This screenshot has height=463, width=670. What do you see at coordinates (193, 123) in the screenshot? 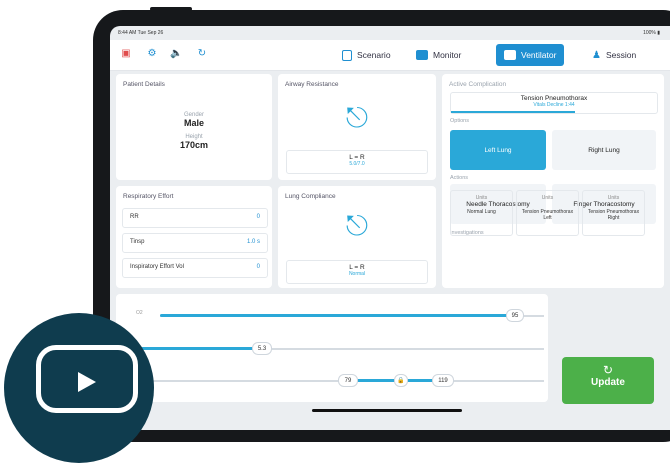
I see `gender-value: Male` at bounding box center [193, 123].